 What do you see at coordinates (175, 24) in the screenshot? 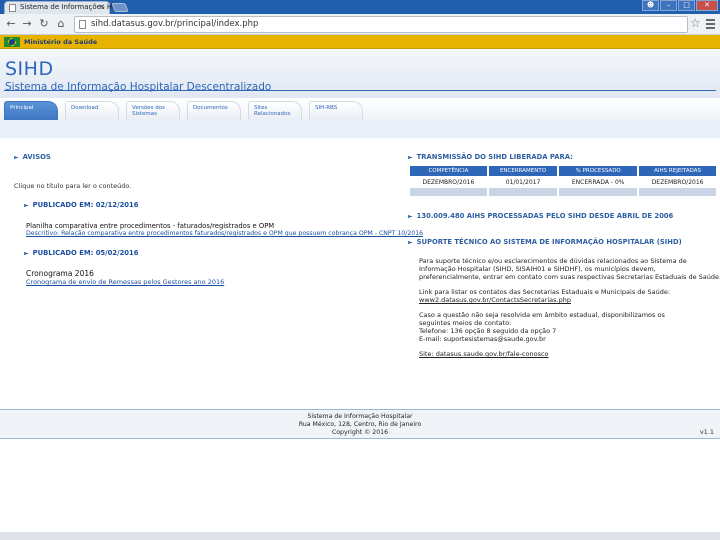
I see `url-text: sihd.datasus.gov.br/principal/index.php` at bounding box center [175, 24].